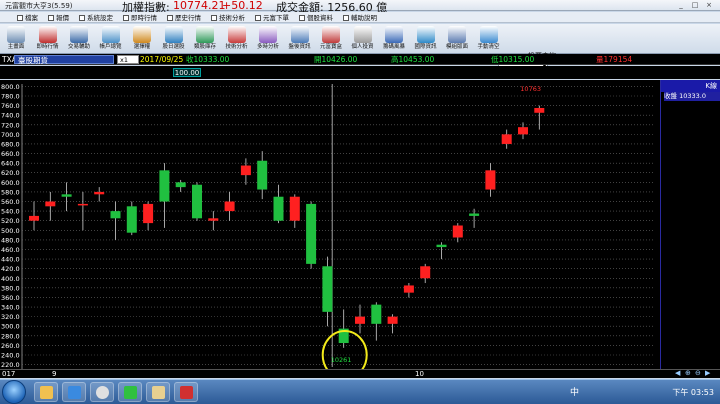 This screenshot has height=404, width=720. I want to click on time-label-oct: 10, so click(419, 374).